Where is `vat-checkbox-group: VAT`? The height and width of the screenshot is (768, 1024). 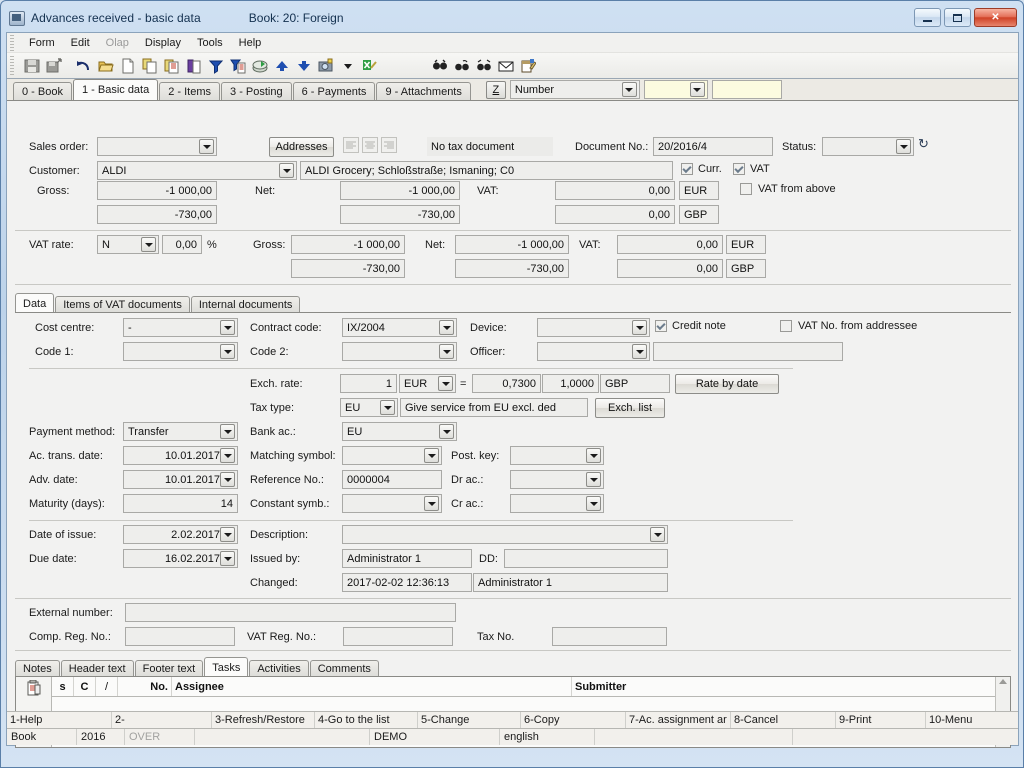
vat-checkbox-group: VAT is located at coordinates (751, 169).